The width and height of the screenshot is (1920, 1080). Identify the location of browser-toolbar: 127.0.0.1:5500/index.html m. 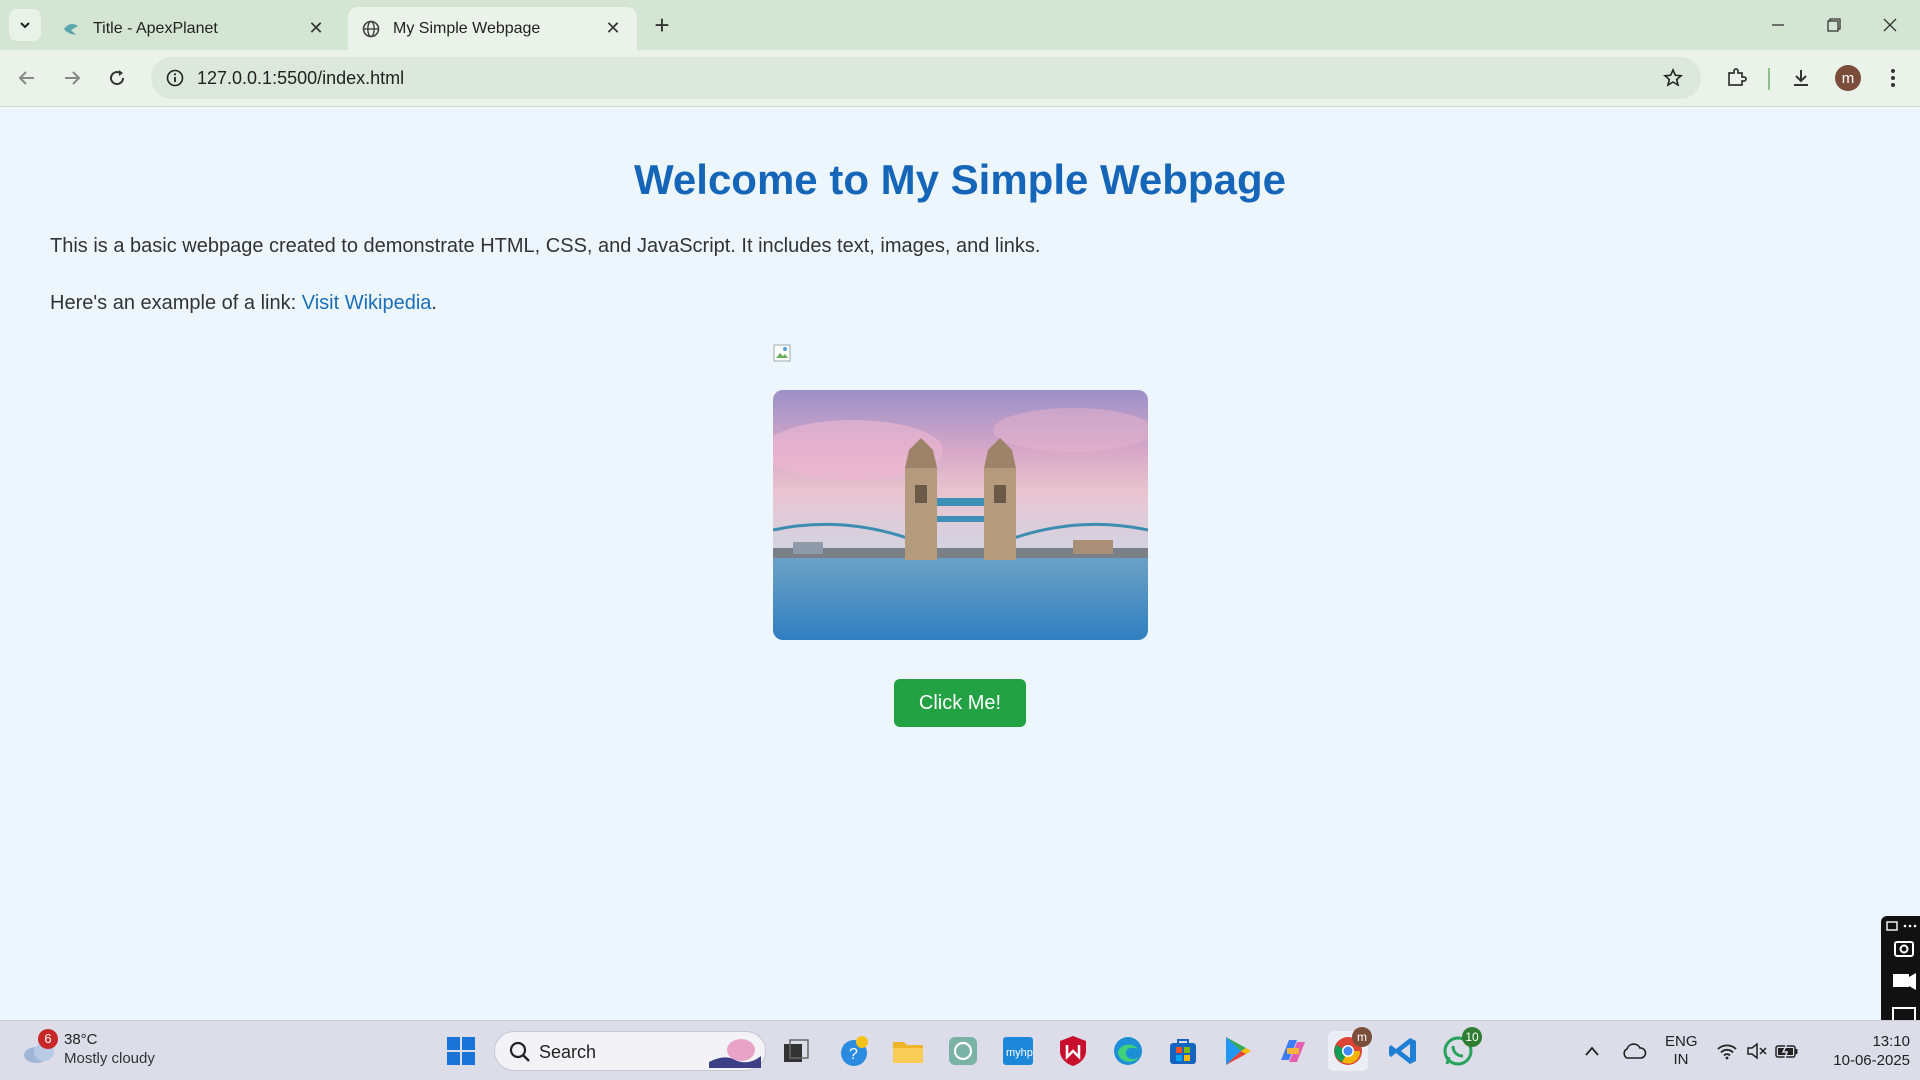
(960, 78).